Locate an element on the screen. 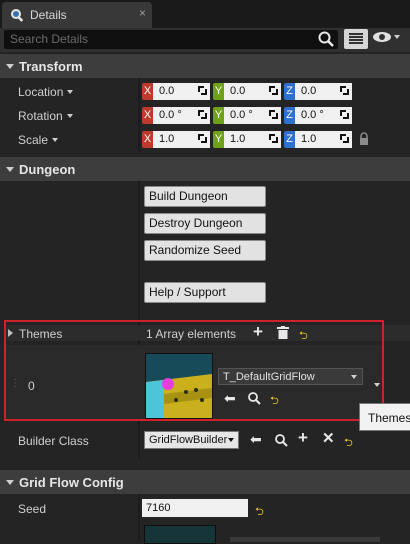 The height and width of the screenshot is (544, 410). rotation-label: Rotation is located at coordinates (45, 116).